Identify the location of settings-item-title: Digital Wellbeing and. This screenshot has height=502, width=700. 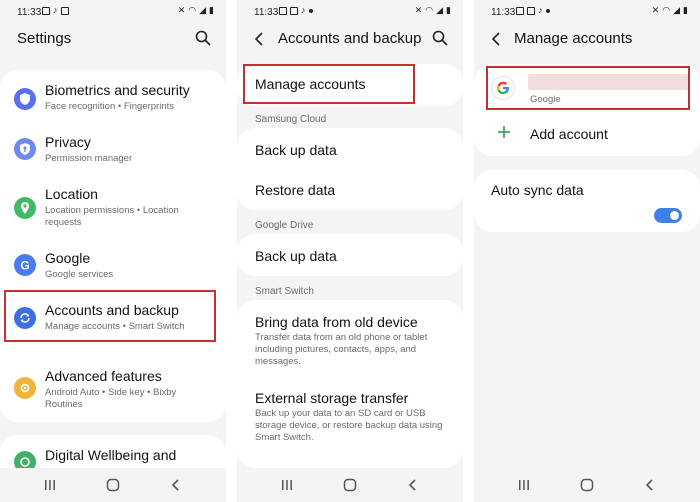
(111, 455).